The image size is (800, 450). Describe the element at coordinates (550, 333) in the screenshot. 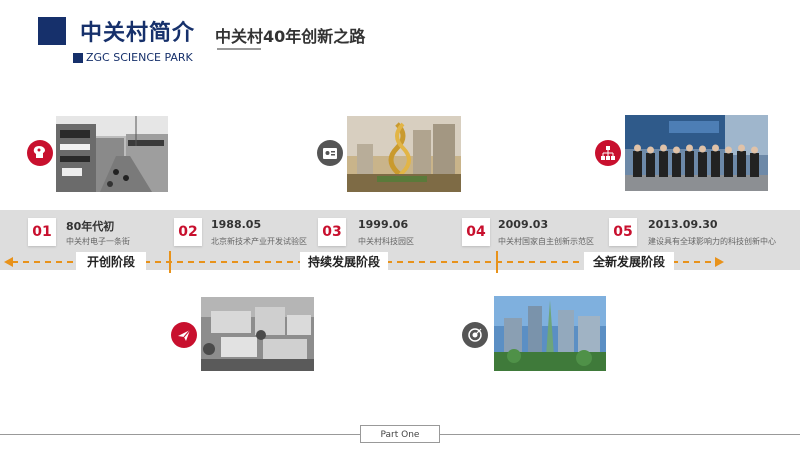

I see `photo-modern-buildings` at that location.